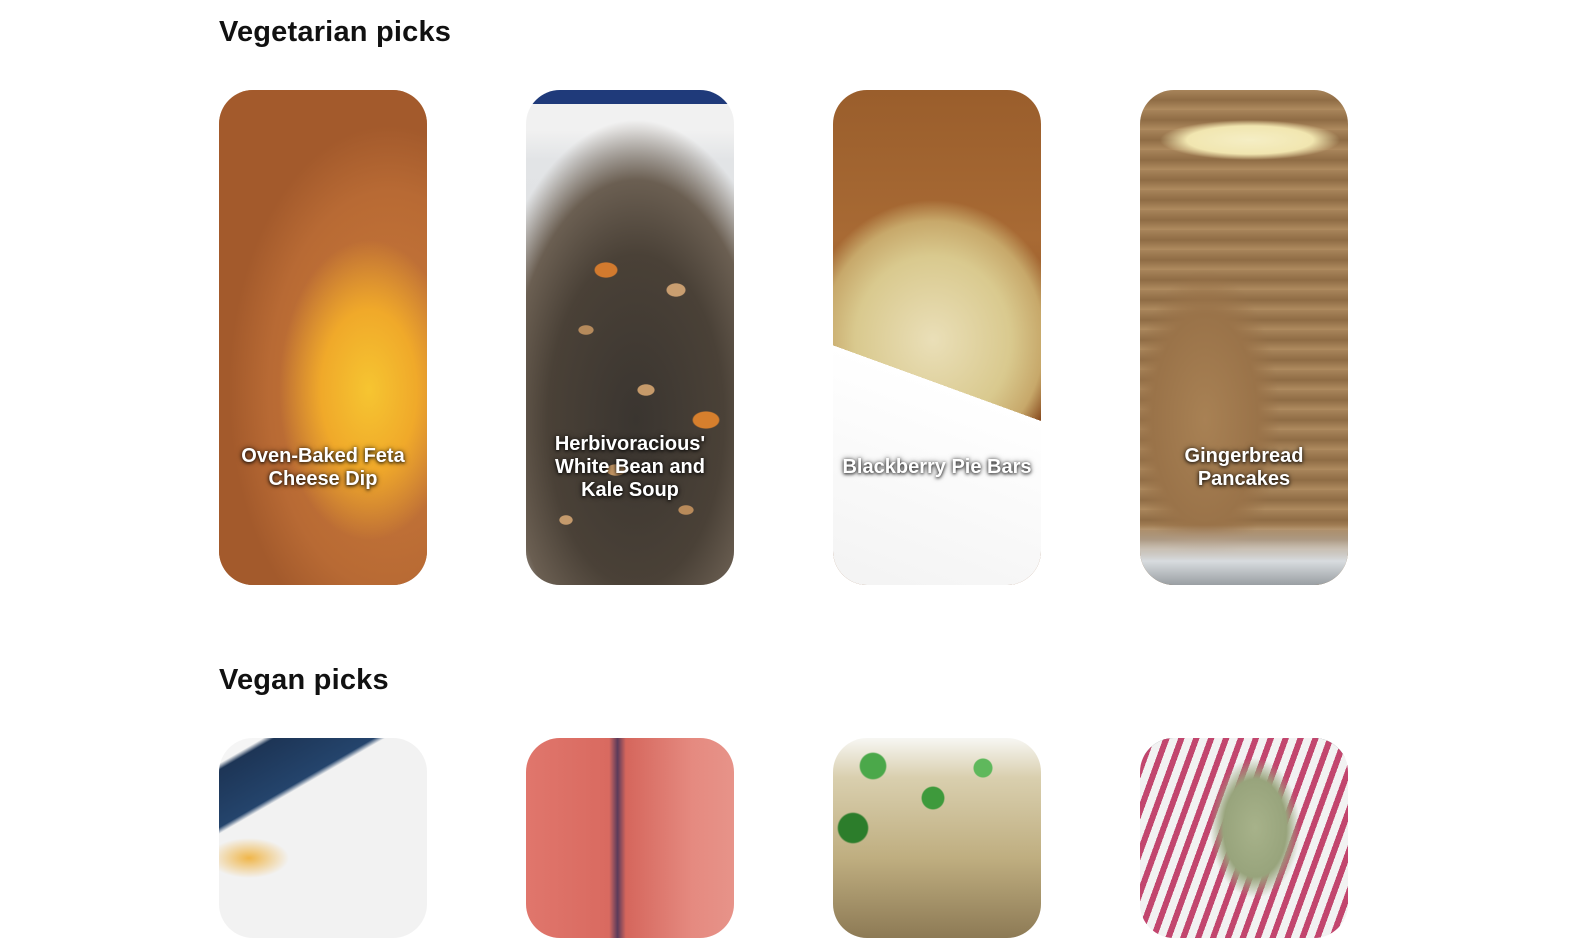 Image resolution: width=1582 pixels, height=938 pixels. What do you see at coordinates (323, 337) in the screenshot?
I see `recipe-card-oven-baked-feta-cheese-dip: Oven-Baked Feta Cheese Dip` at bounding box center [323, 337].